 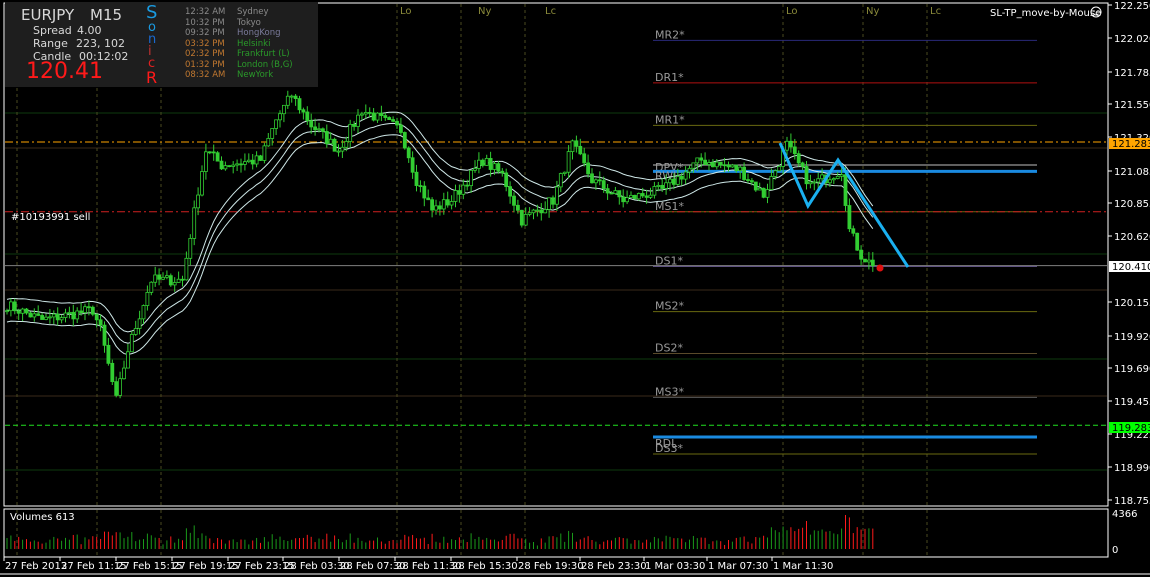 I want to click on symbol-name: EURJPY, so click(x=48, y=15).